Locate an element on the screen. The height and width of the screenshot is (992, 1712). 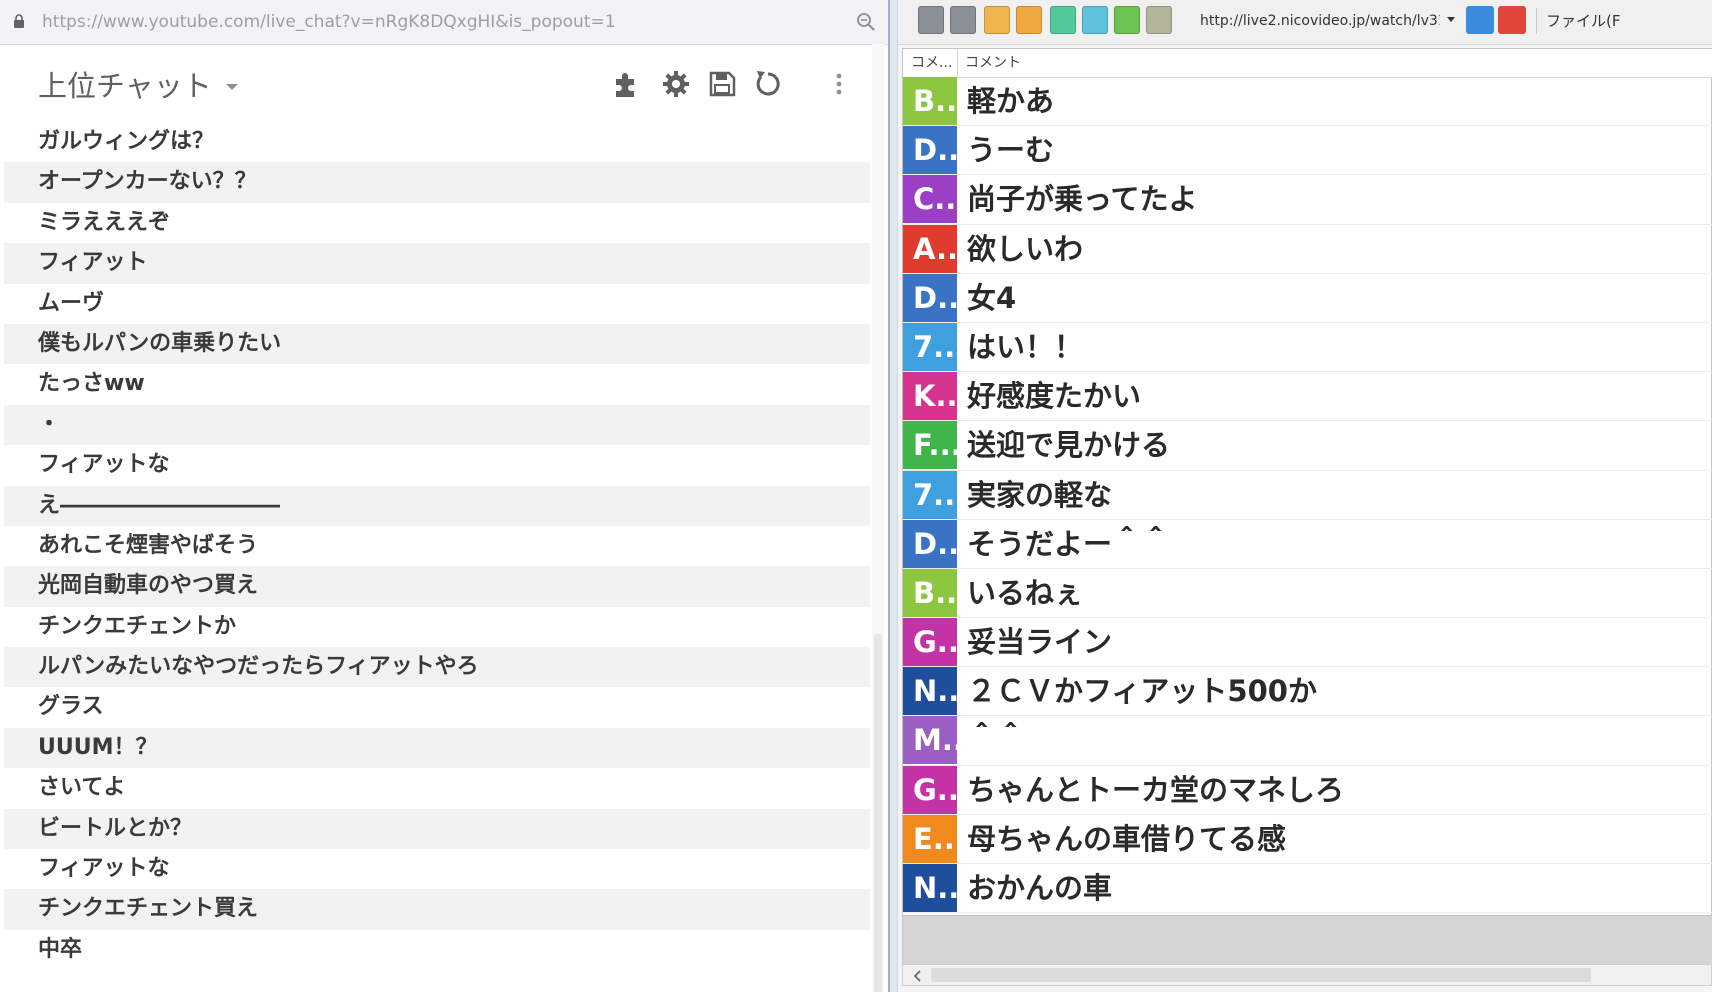
chat-message: ガルウィングは？ is located at coordinates (126, 141).